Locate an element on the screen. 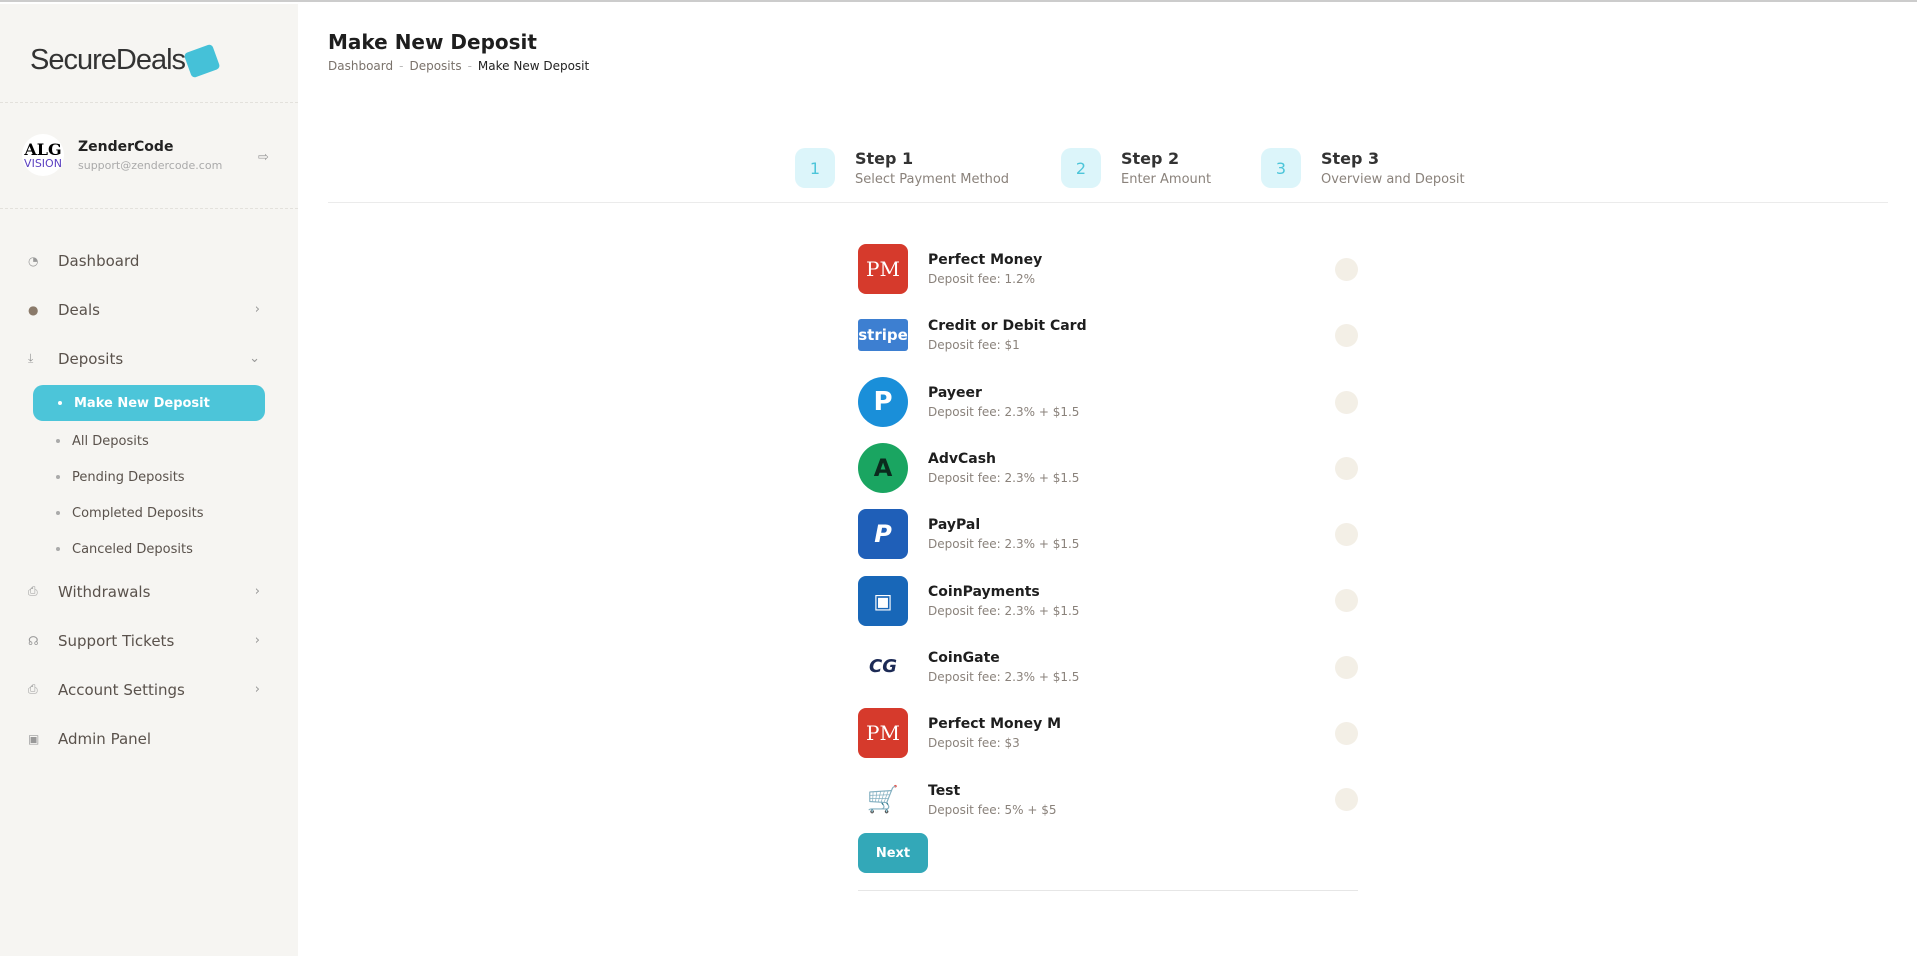 This screenshot has width=1917, height=956. sidebar-item-deposits: ⤓ Deposits ⌄ is located at coordinates (148, 358).